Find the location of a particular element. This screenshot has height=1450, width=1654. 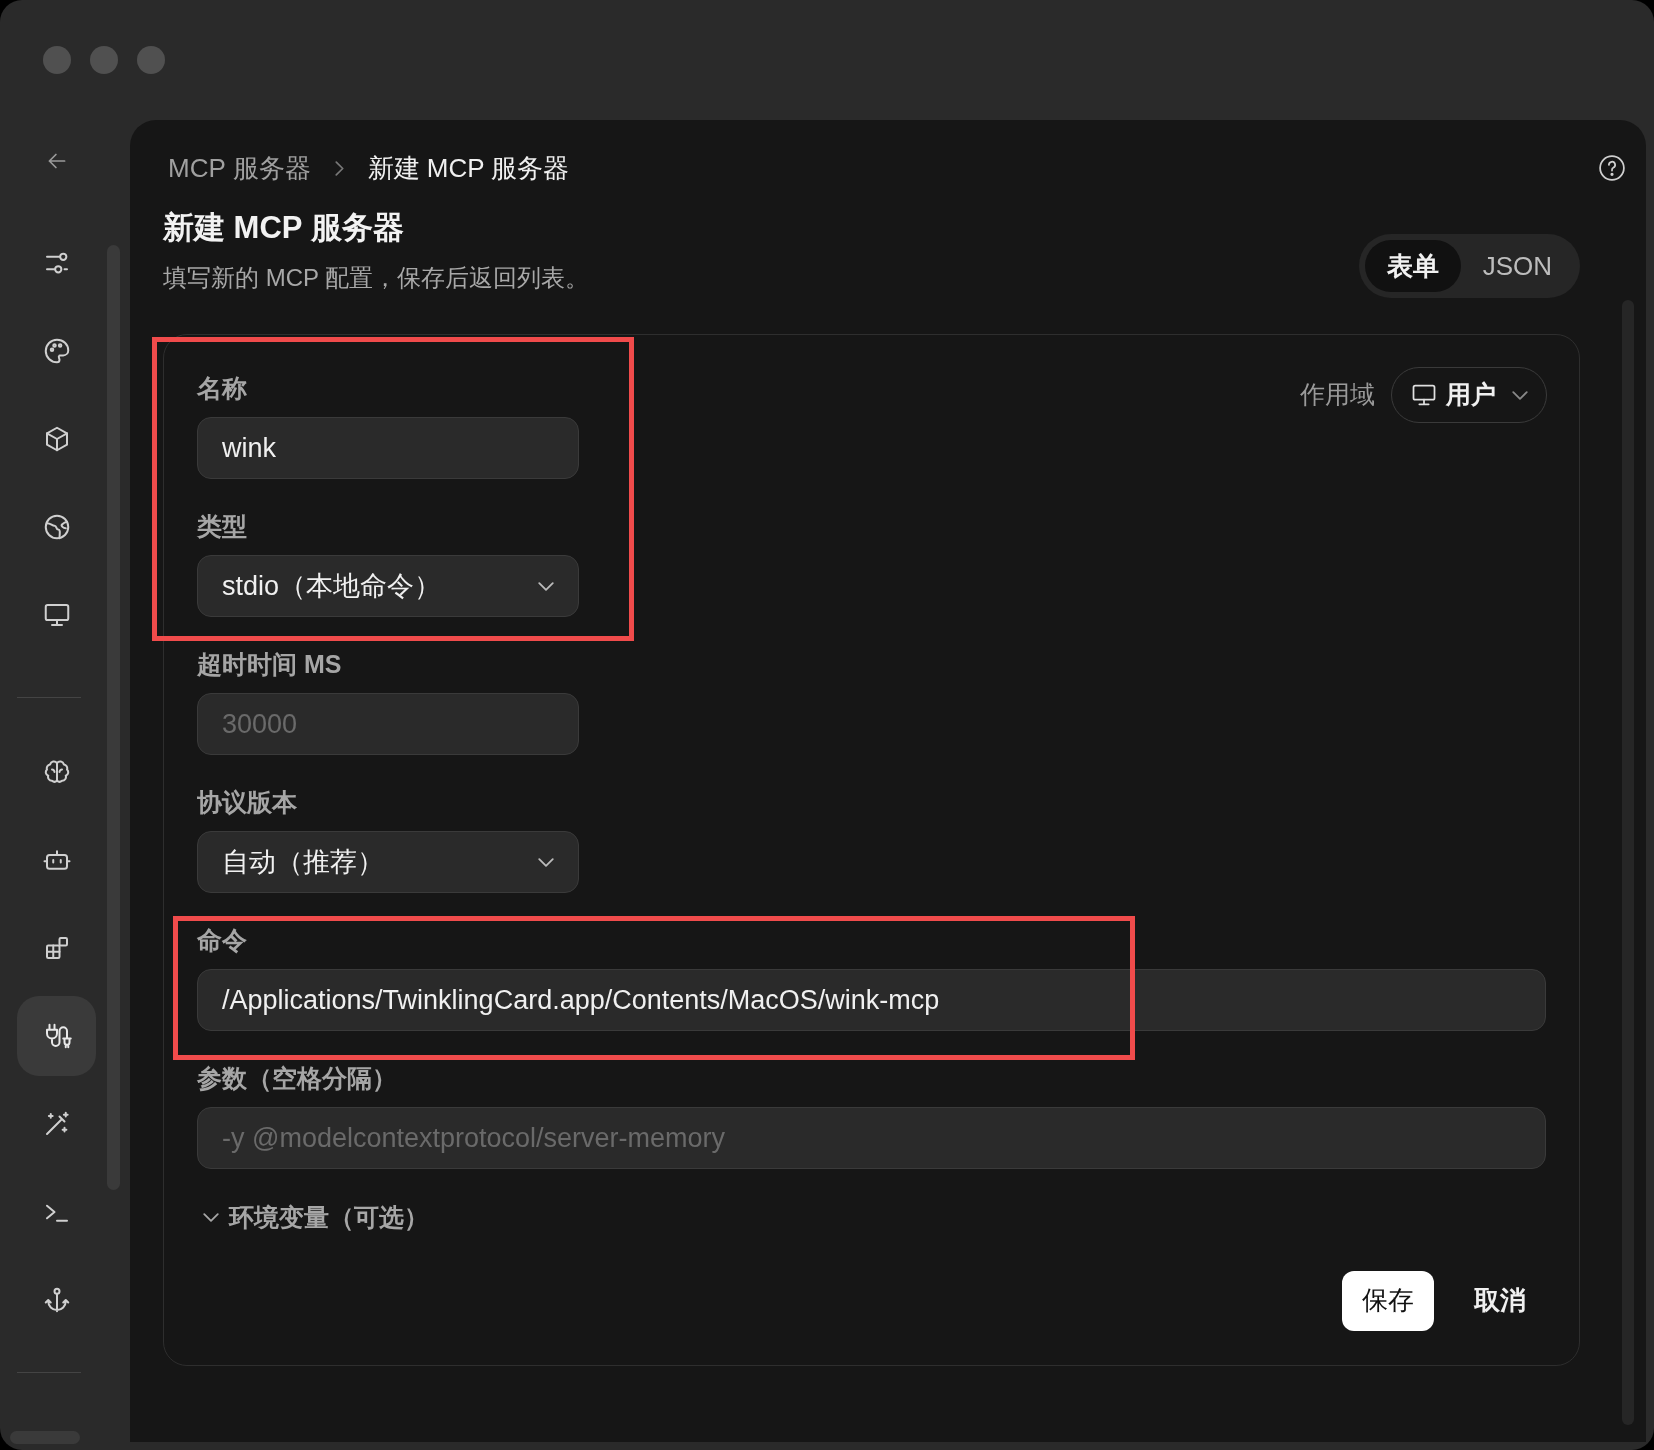

field-label: 协议版本 is located at coordinates (247, 802).